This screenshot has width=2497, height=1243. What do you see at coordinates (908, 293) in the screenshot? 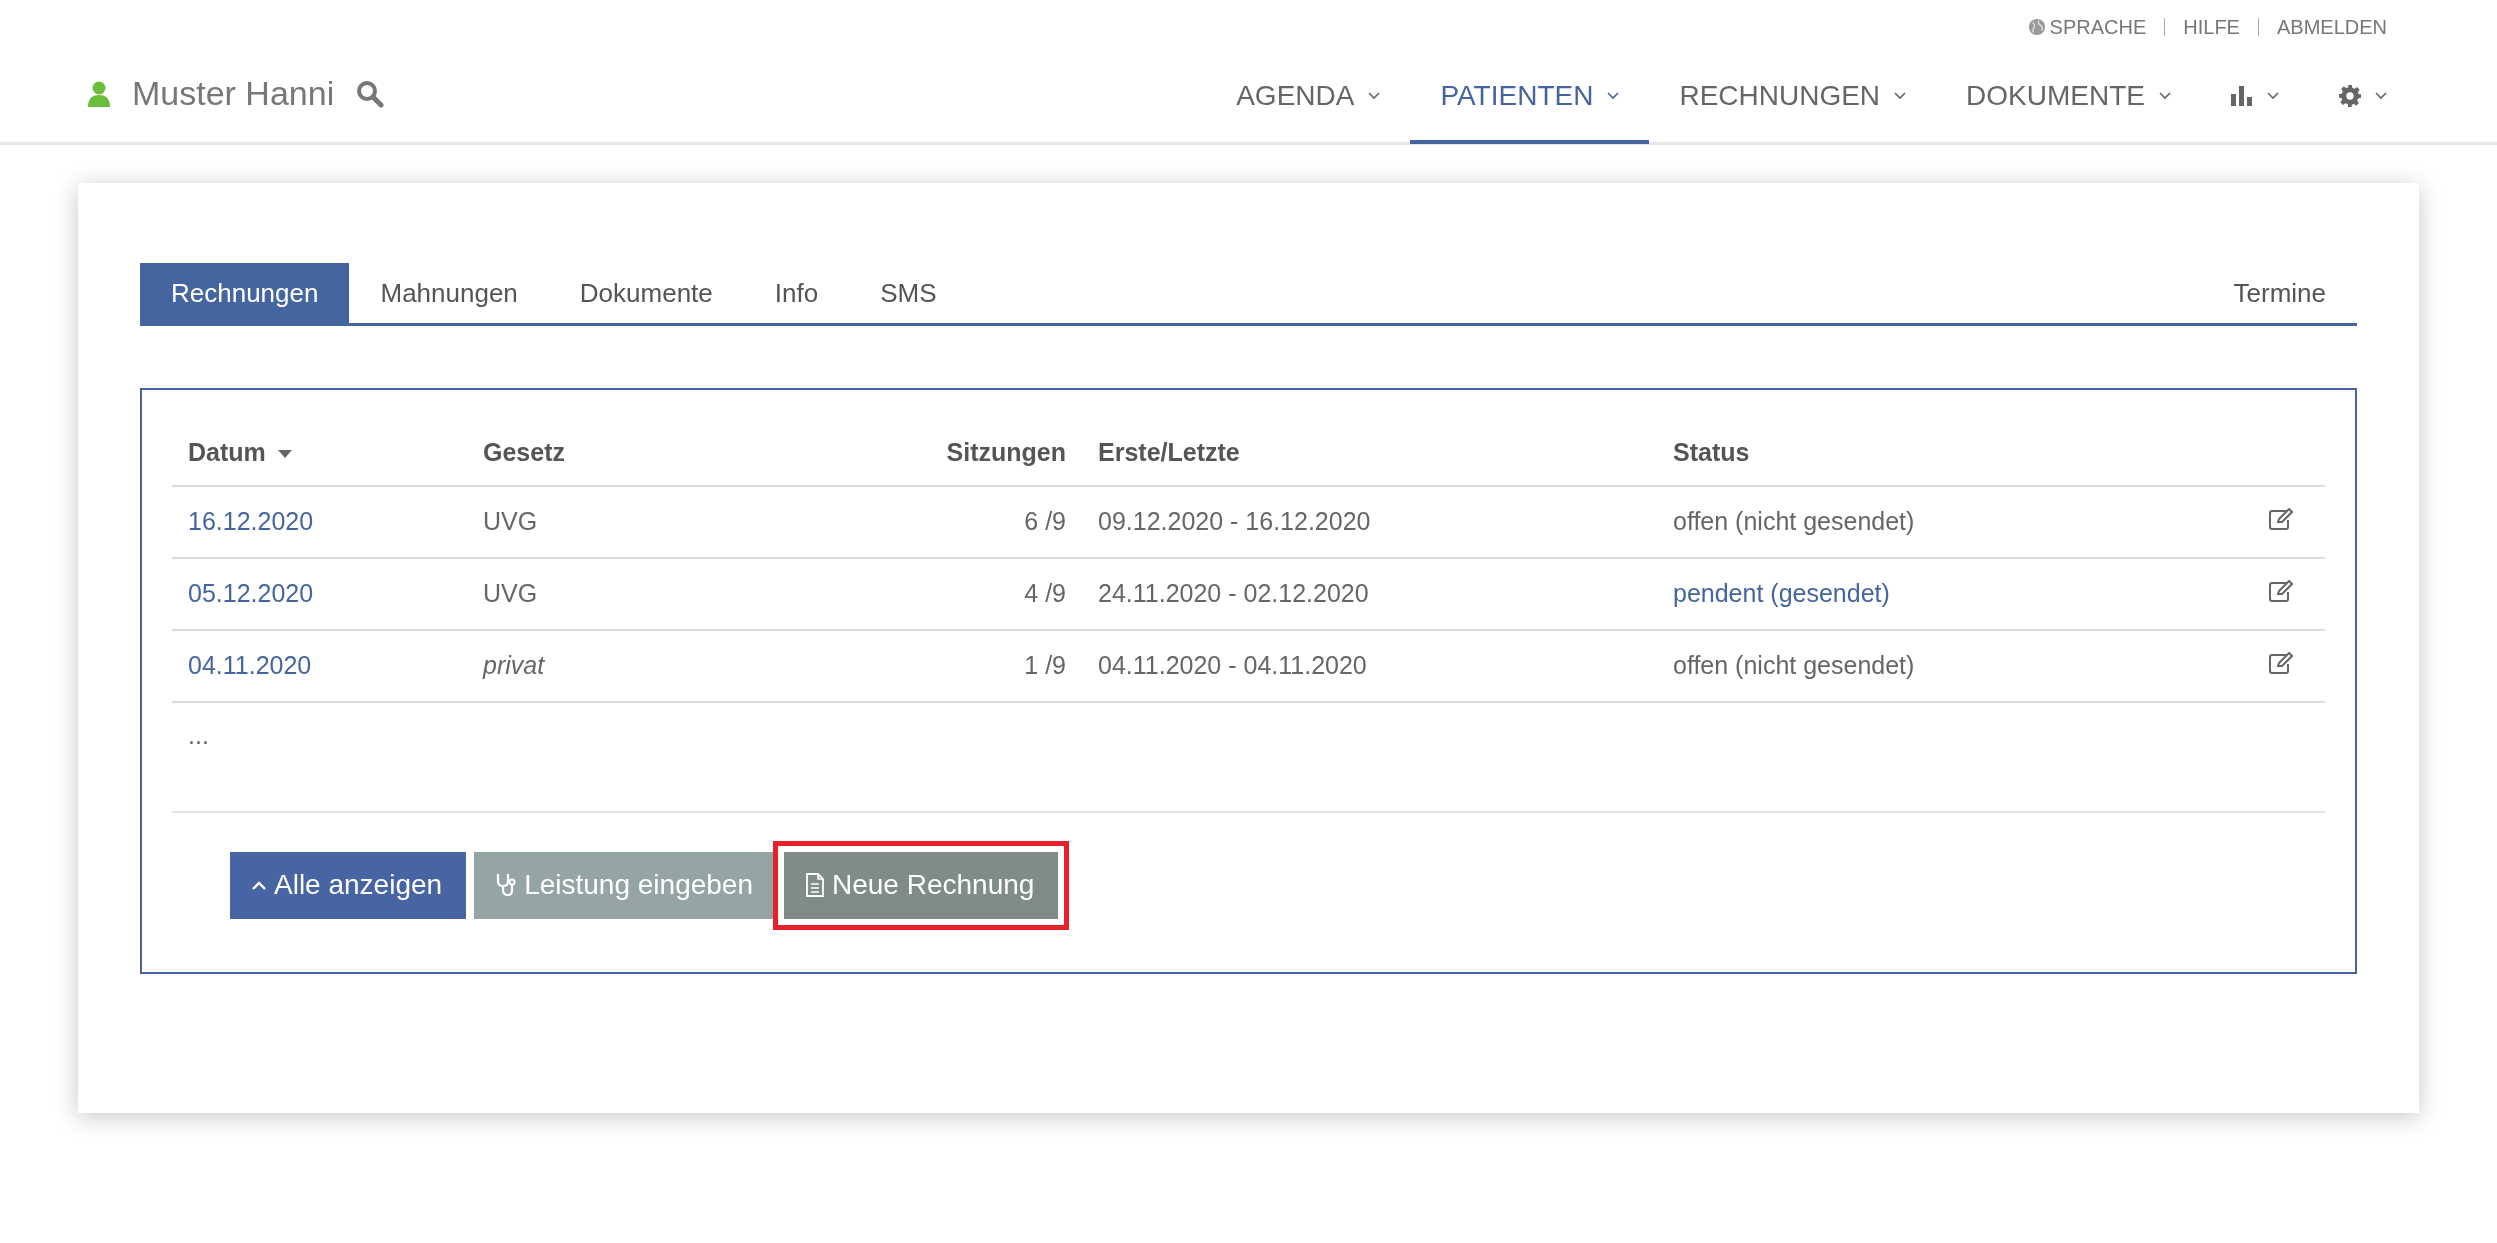
I see `tab: SMS` at bounding box center [908, 293].